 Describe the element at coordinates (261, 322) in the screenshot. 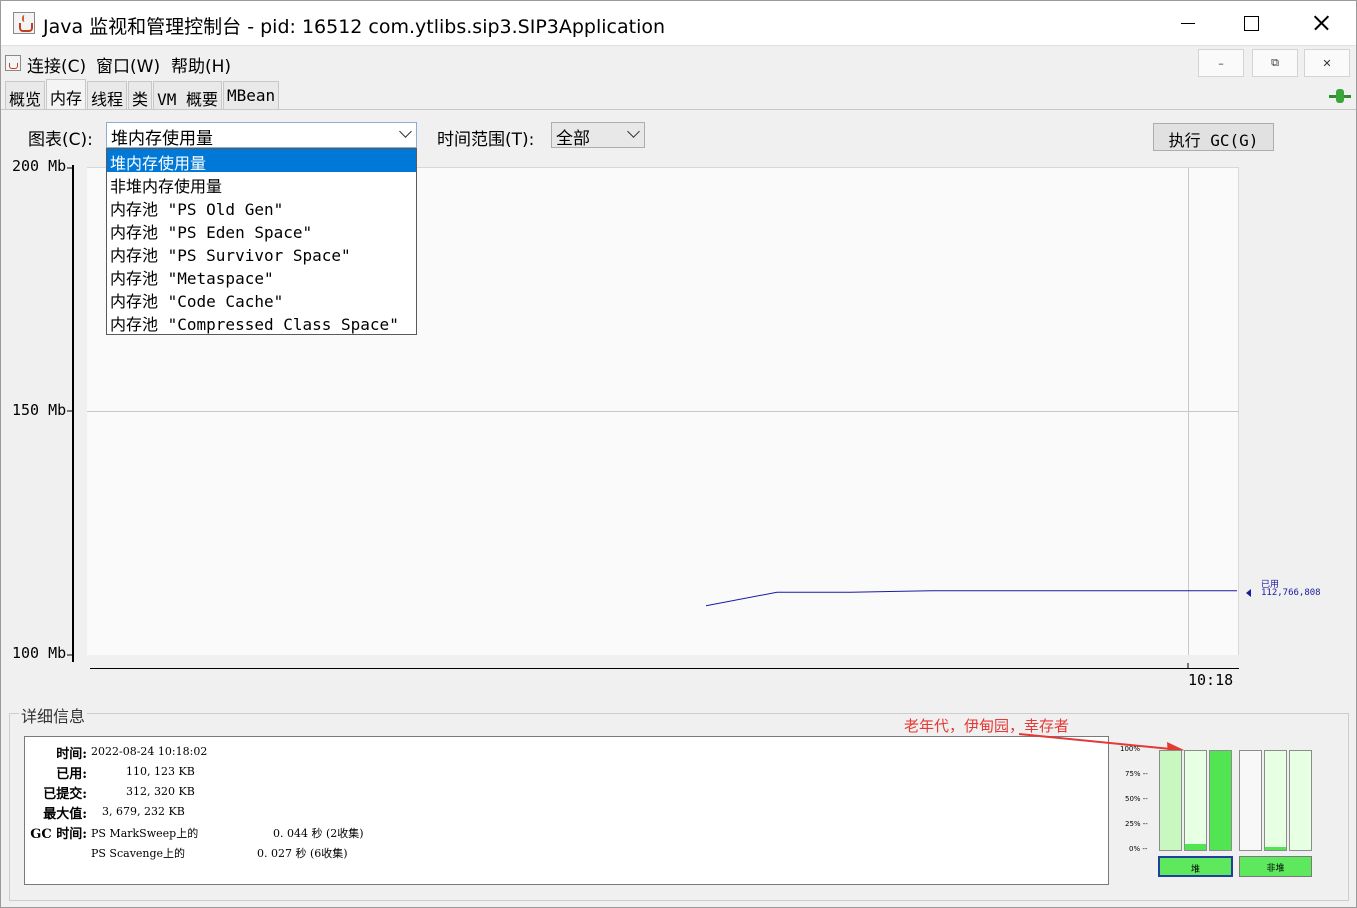

I see `dropdown-option: 内存池 "Compressed Class Space"` at that location.